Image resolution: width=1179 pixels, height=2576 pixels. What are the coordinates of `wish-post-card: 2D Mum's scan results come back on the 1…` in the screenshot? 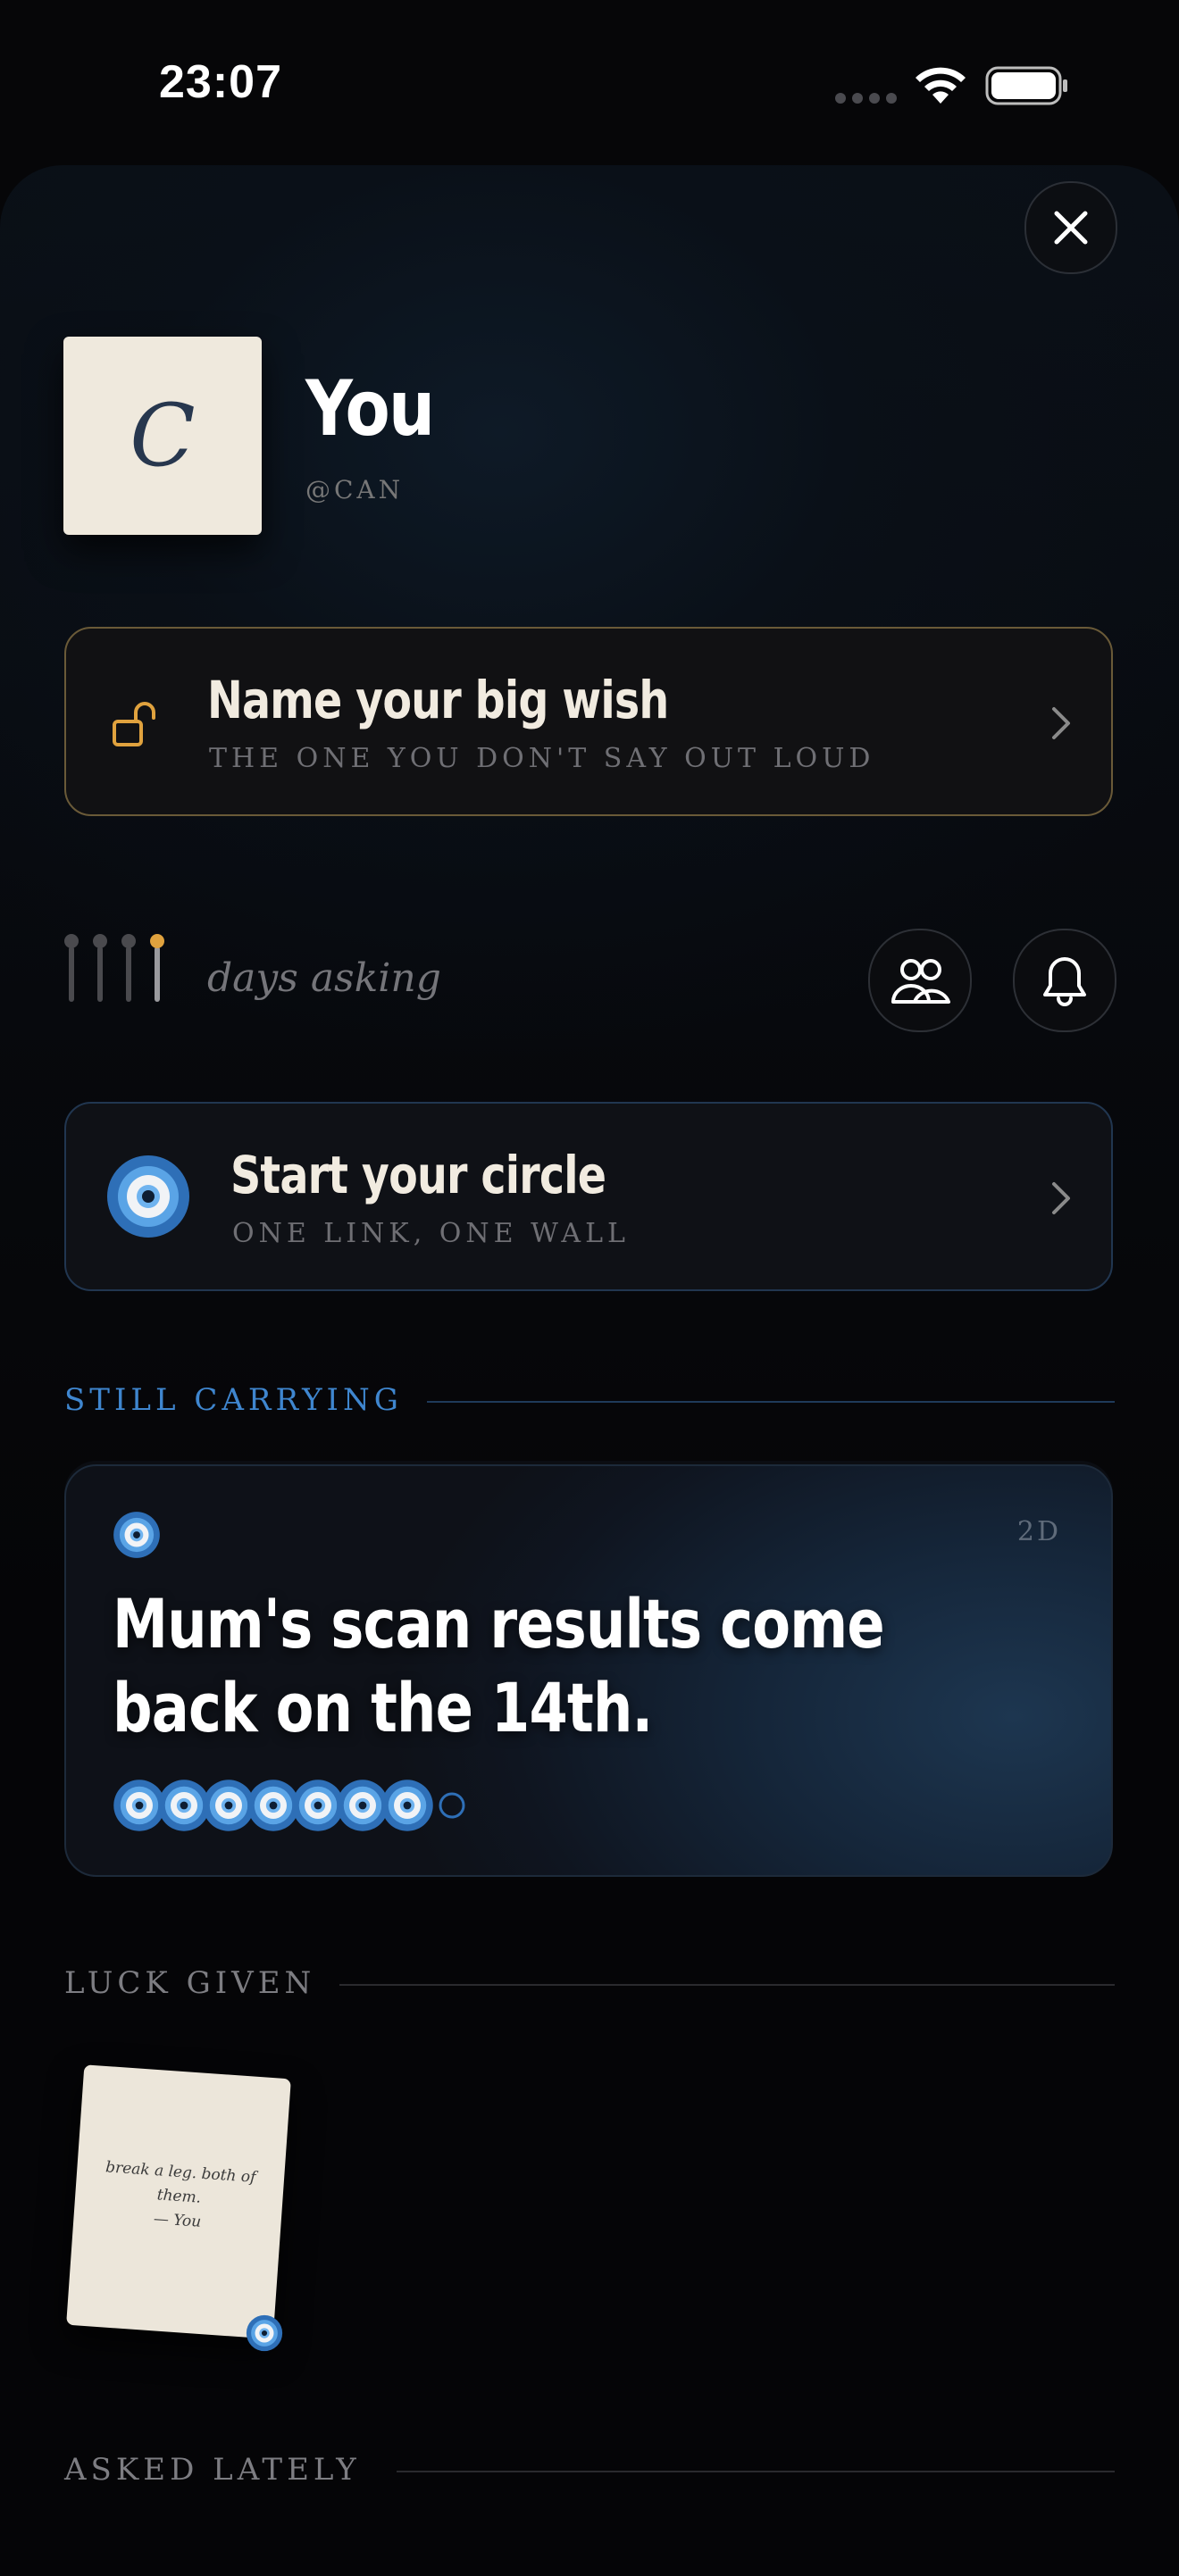 It's located at (588, 1670).